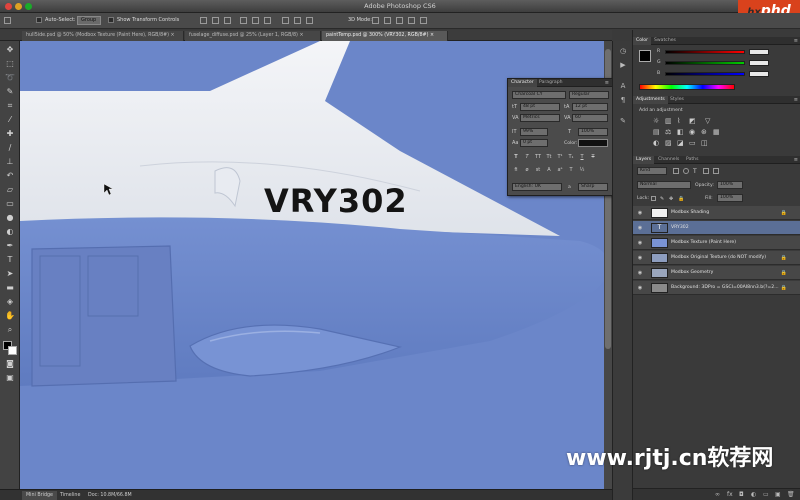  I want to click on filter-smart-icon, so click(716, 171).